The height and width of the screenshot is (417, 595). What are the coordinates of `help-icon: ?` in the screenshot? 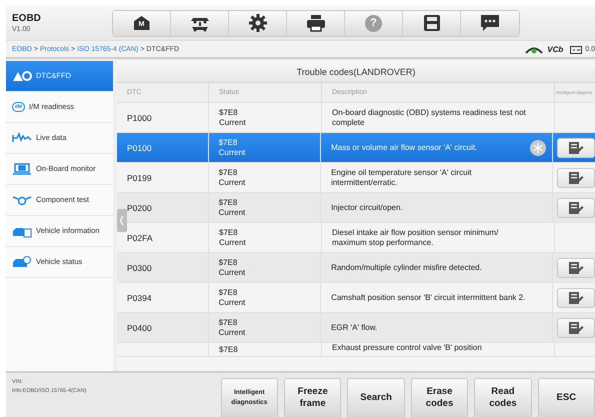 It's located at (373, 23).